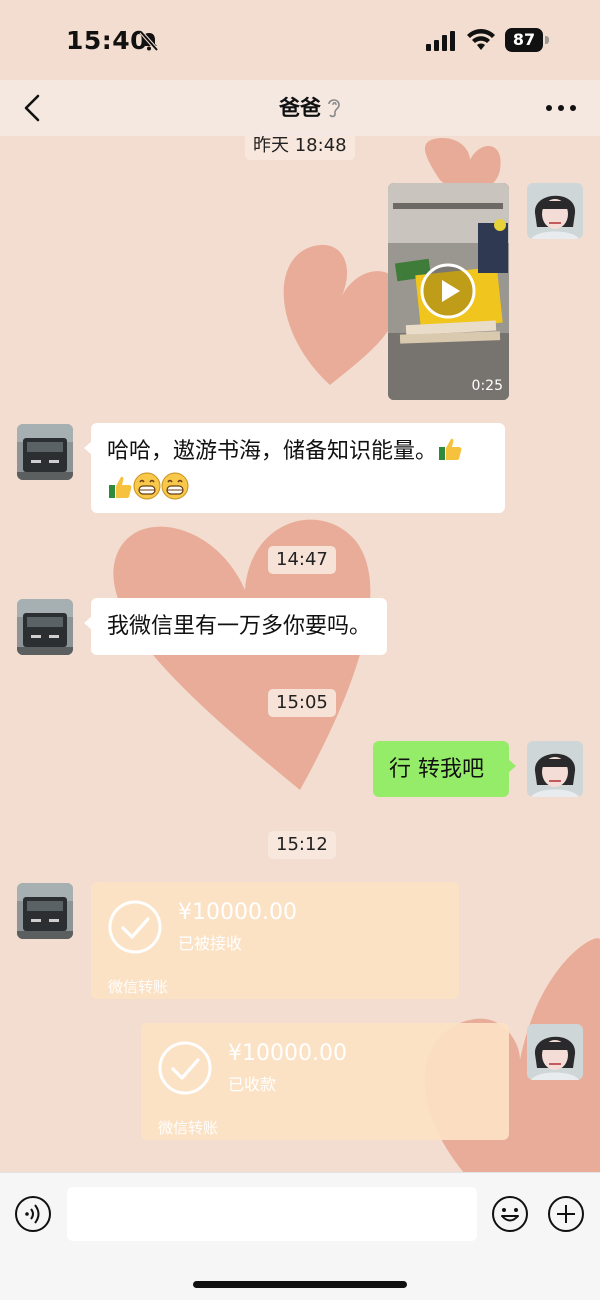 The image size is (600, 1300). I want to click on chat-title: 爸爸, so click(300, 108).